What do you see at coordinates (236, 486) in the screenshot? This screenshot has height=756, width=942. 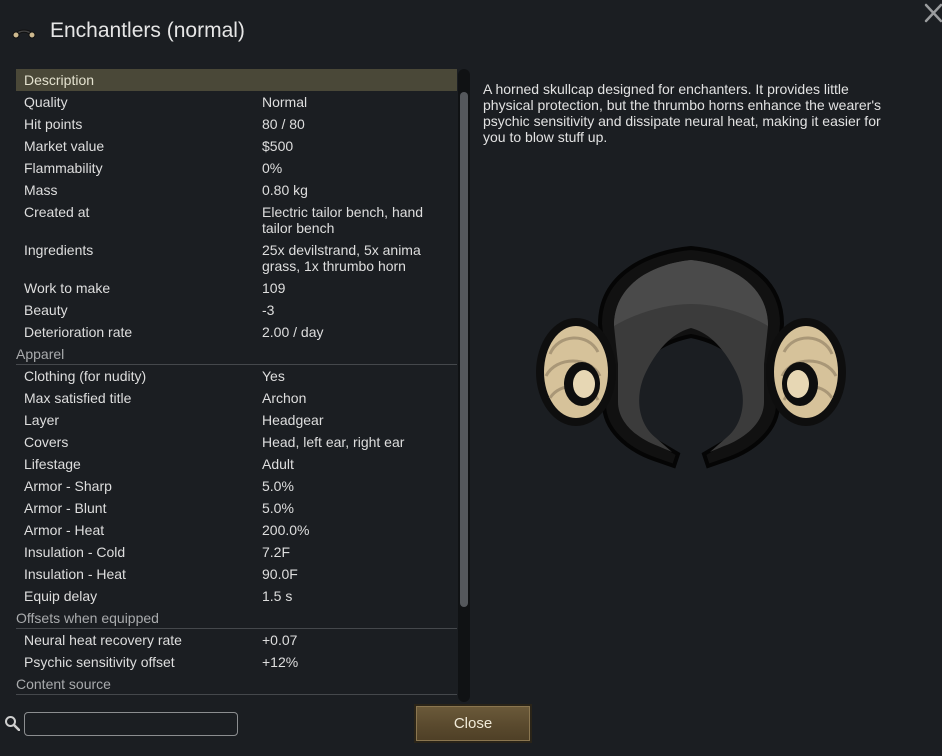 I see `stat-row-armor-sharp: Armor - Sharp 5.0%` at bounding box center [236, 486].